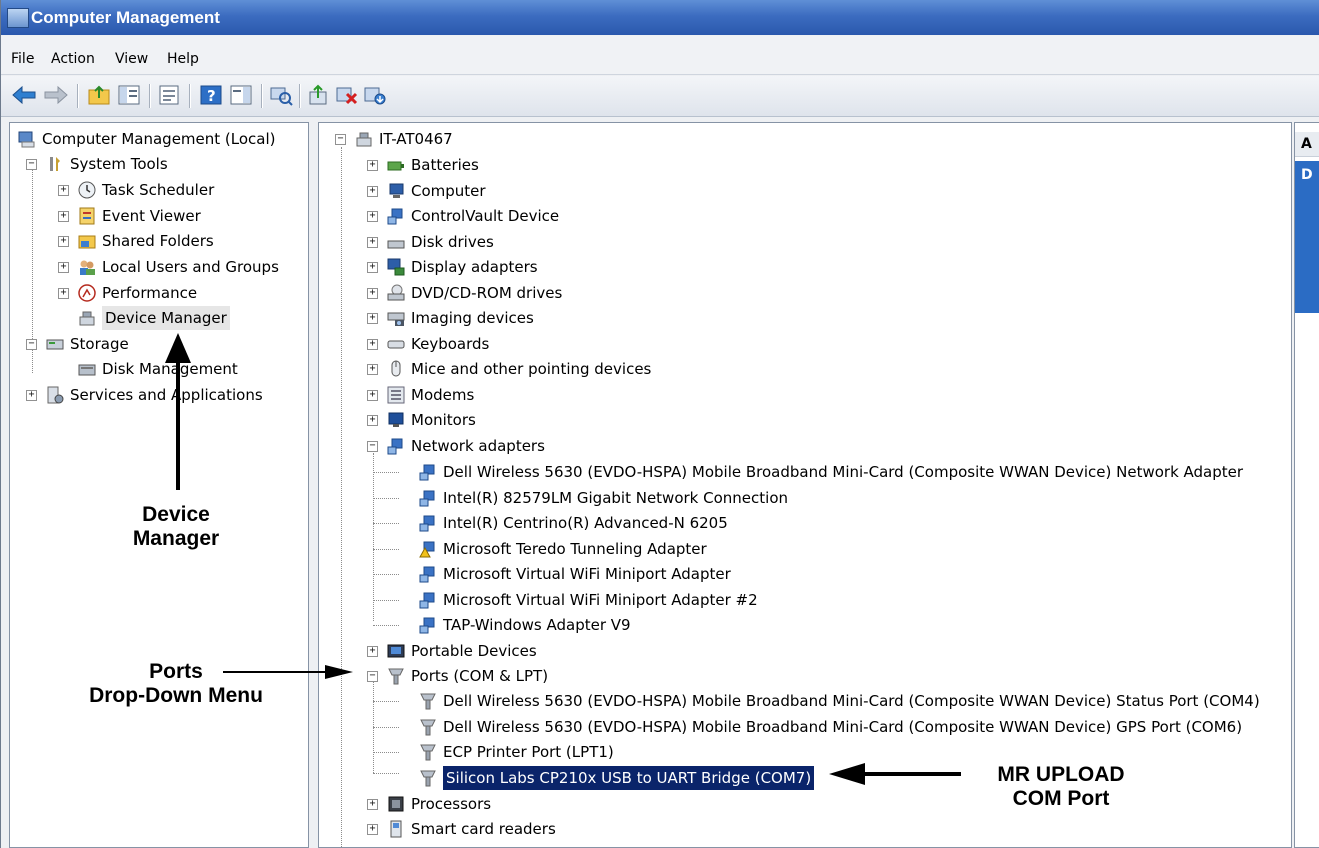 This screenshot has width=1319, height=848. Describe the element at coordinates (183, 59) in the screenshot. I see `menu-help: Help` at that location.